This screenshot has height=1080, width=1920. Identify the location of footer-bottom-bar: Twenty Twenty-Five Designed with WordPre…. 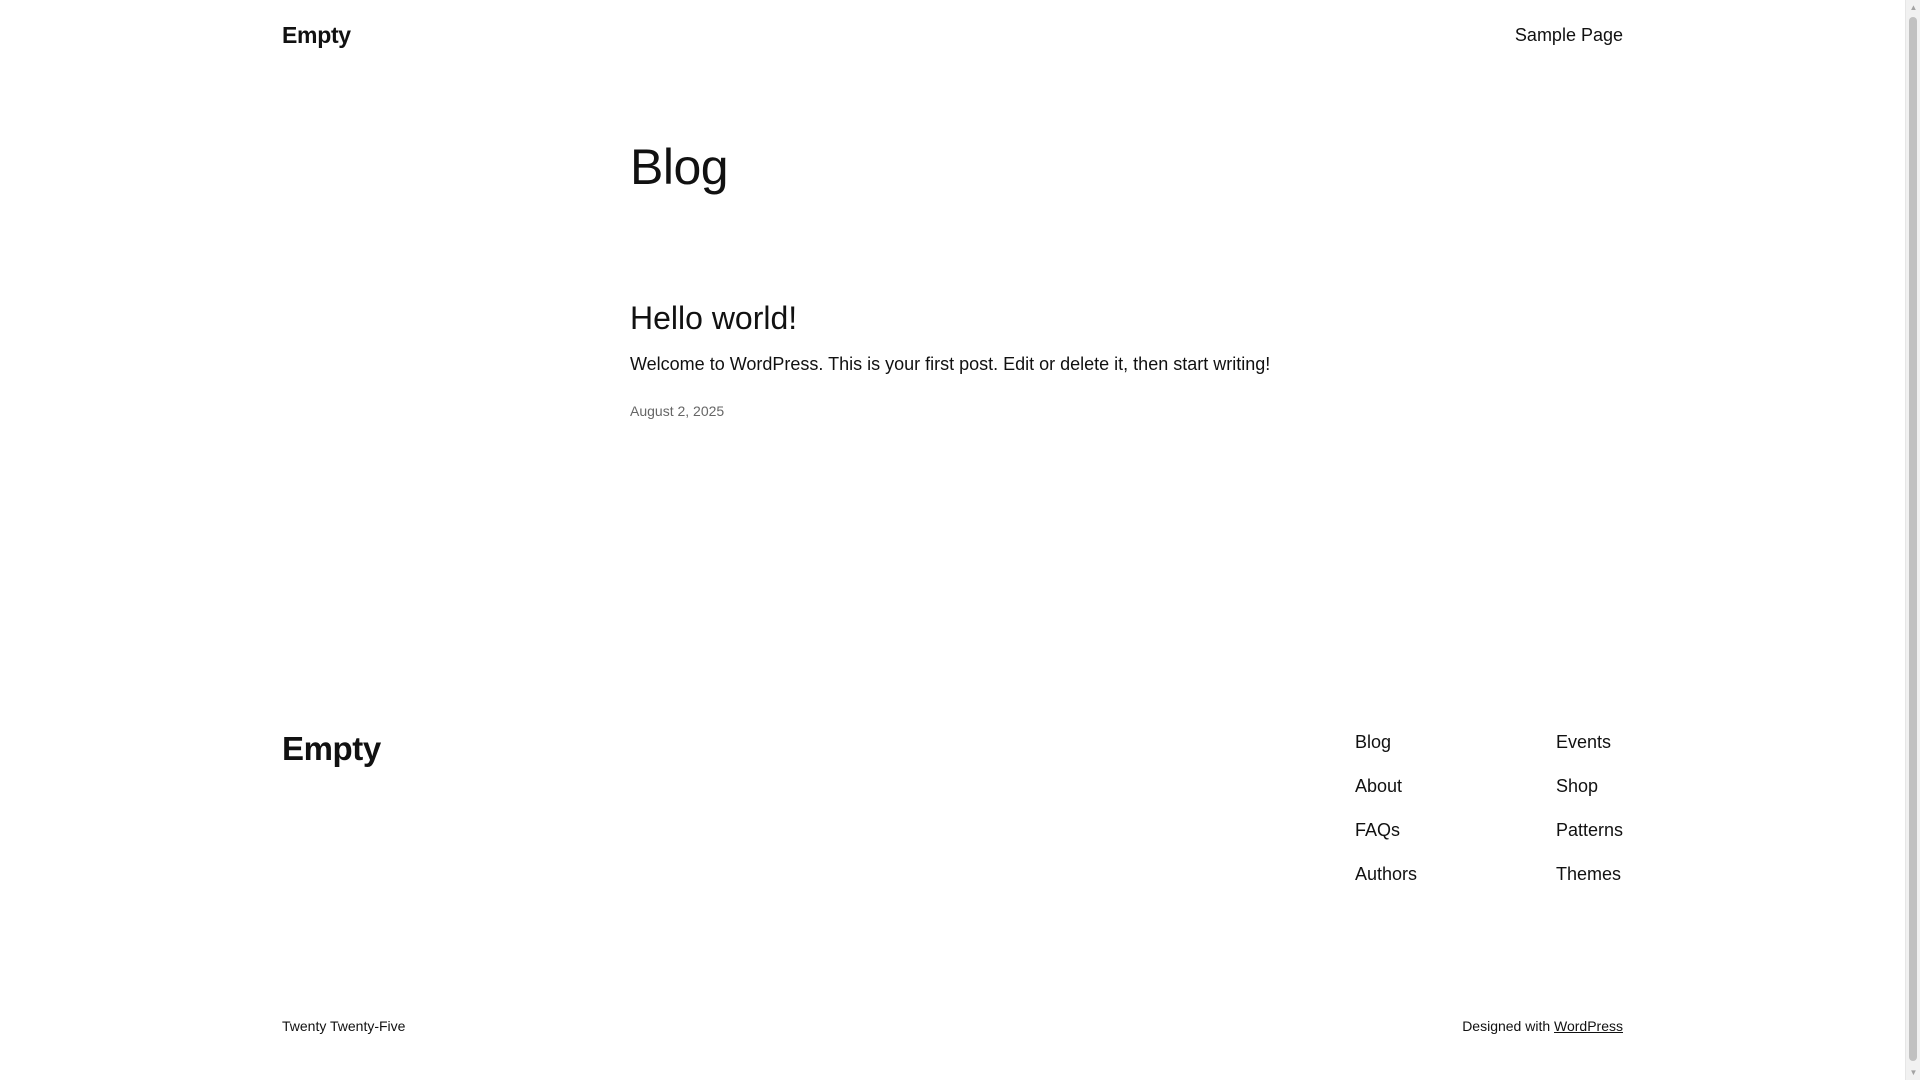
(952, 1026).